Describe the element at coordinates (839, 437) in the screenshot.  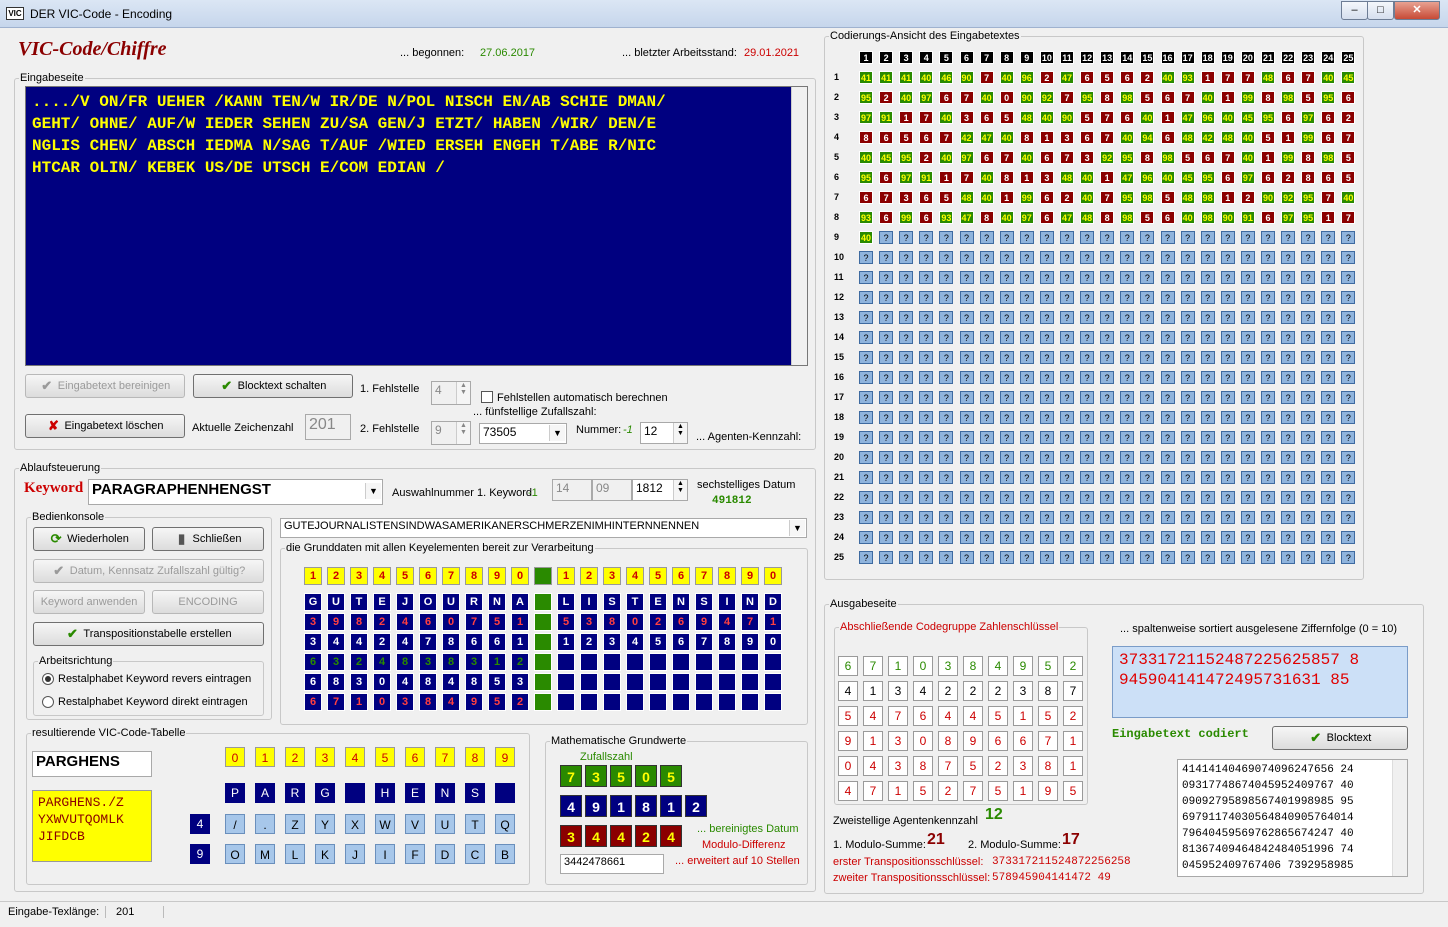
I see `row-number-label: 19` at that location.